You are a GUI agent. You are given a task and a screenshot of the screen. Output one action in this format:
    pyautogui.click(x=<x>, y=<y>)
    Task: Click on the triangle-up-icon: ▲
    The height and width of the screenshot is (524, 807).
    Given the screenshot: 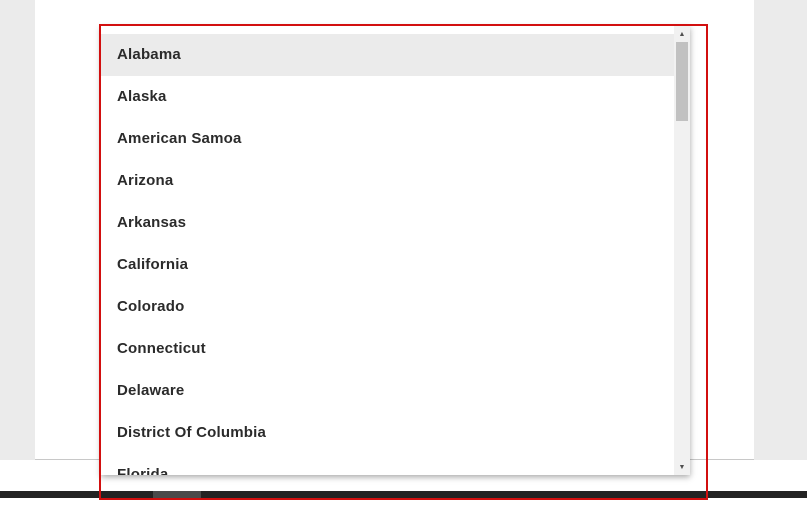 What is the action you would take?
    pyautogui.click(x=682, y=34)
    